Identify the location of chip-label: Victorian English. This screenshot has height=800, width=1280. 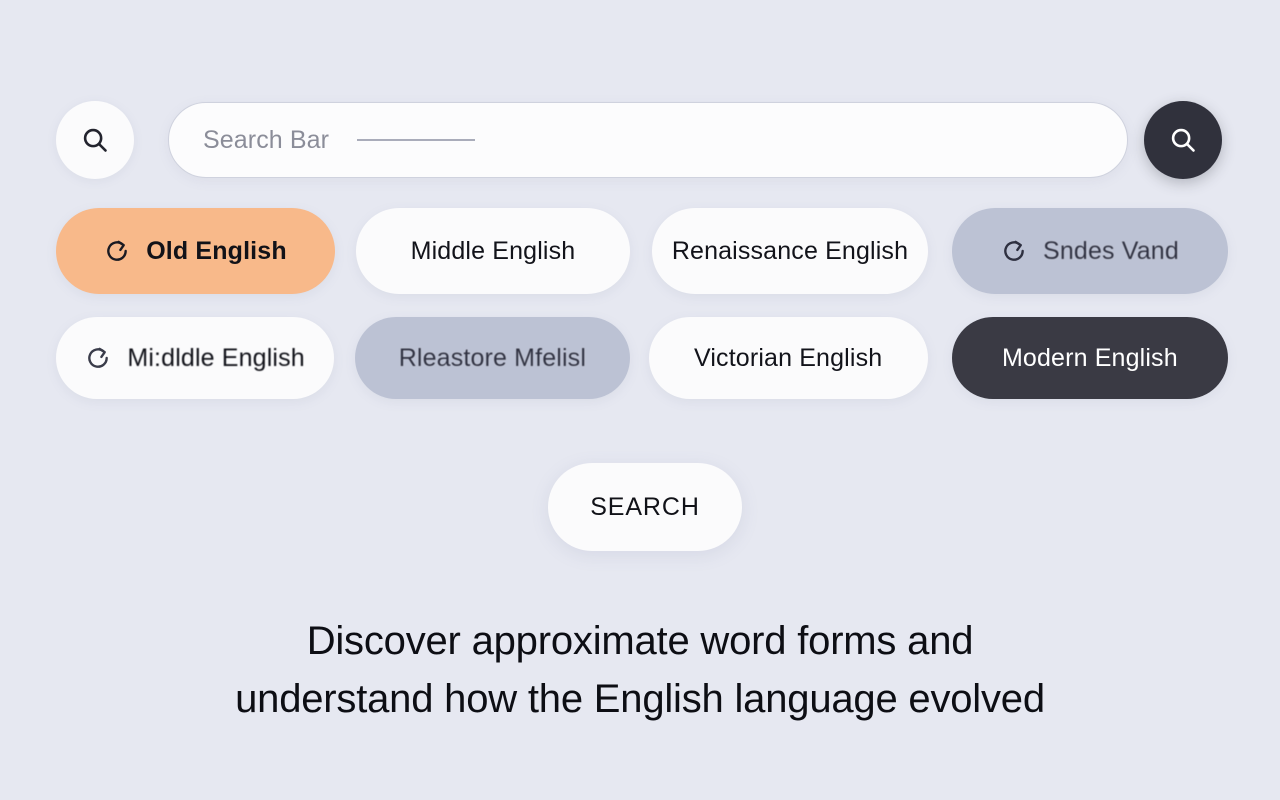
(788, 357).